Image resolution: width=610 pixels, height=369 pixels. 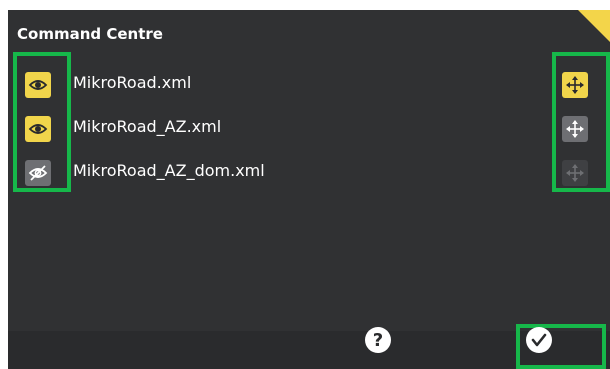 What do you see at coordinates (378, 340) in the screenshot?
I see `help-button: ?` at bounding box center [378, 340].